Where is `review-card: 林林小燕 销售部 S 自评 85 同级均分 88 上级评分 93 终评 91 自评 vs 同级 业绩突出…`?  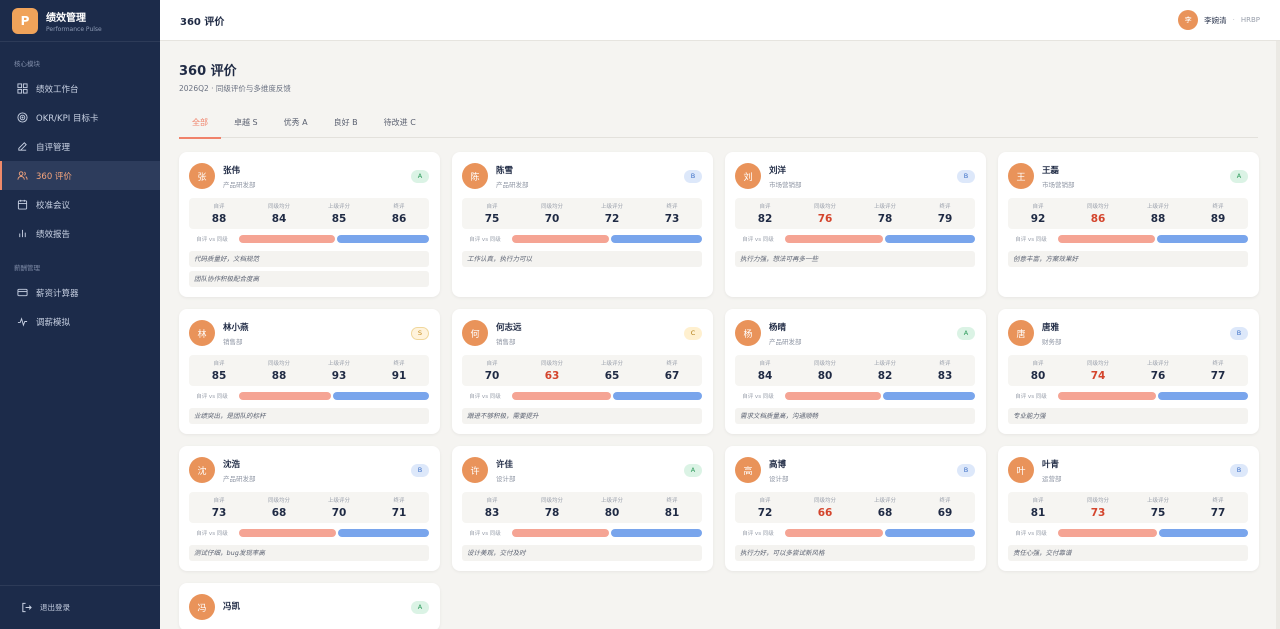 review-card: 林林小燕 销售部 S 自评 85 同级均分 88 上级评分 93 终评 91 自评 vs 同级 业绩突出… is located at coordinates (309, 371).